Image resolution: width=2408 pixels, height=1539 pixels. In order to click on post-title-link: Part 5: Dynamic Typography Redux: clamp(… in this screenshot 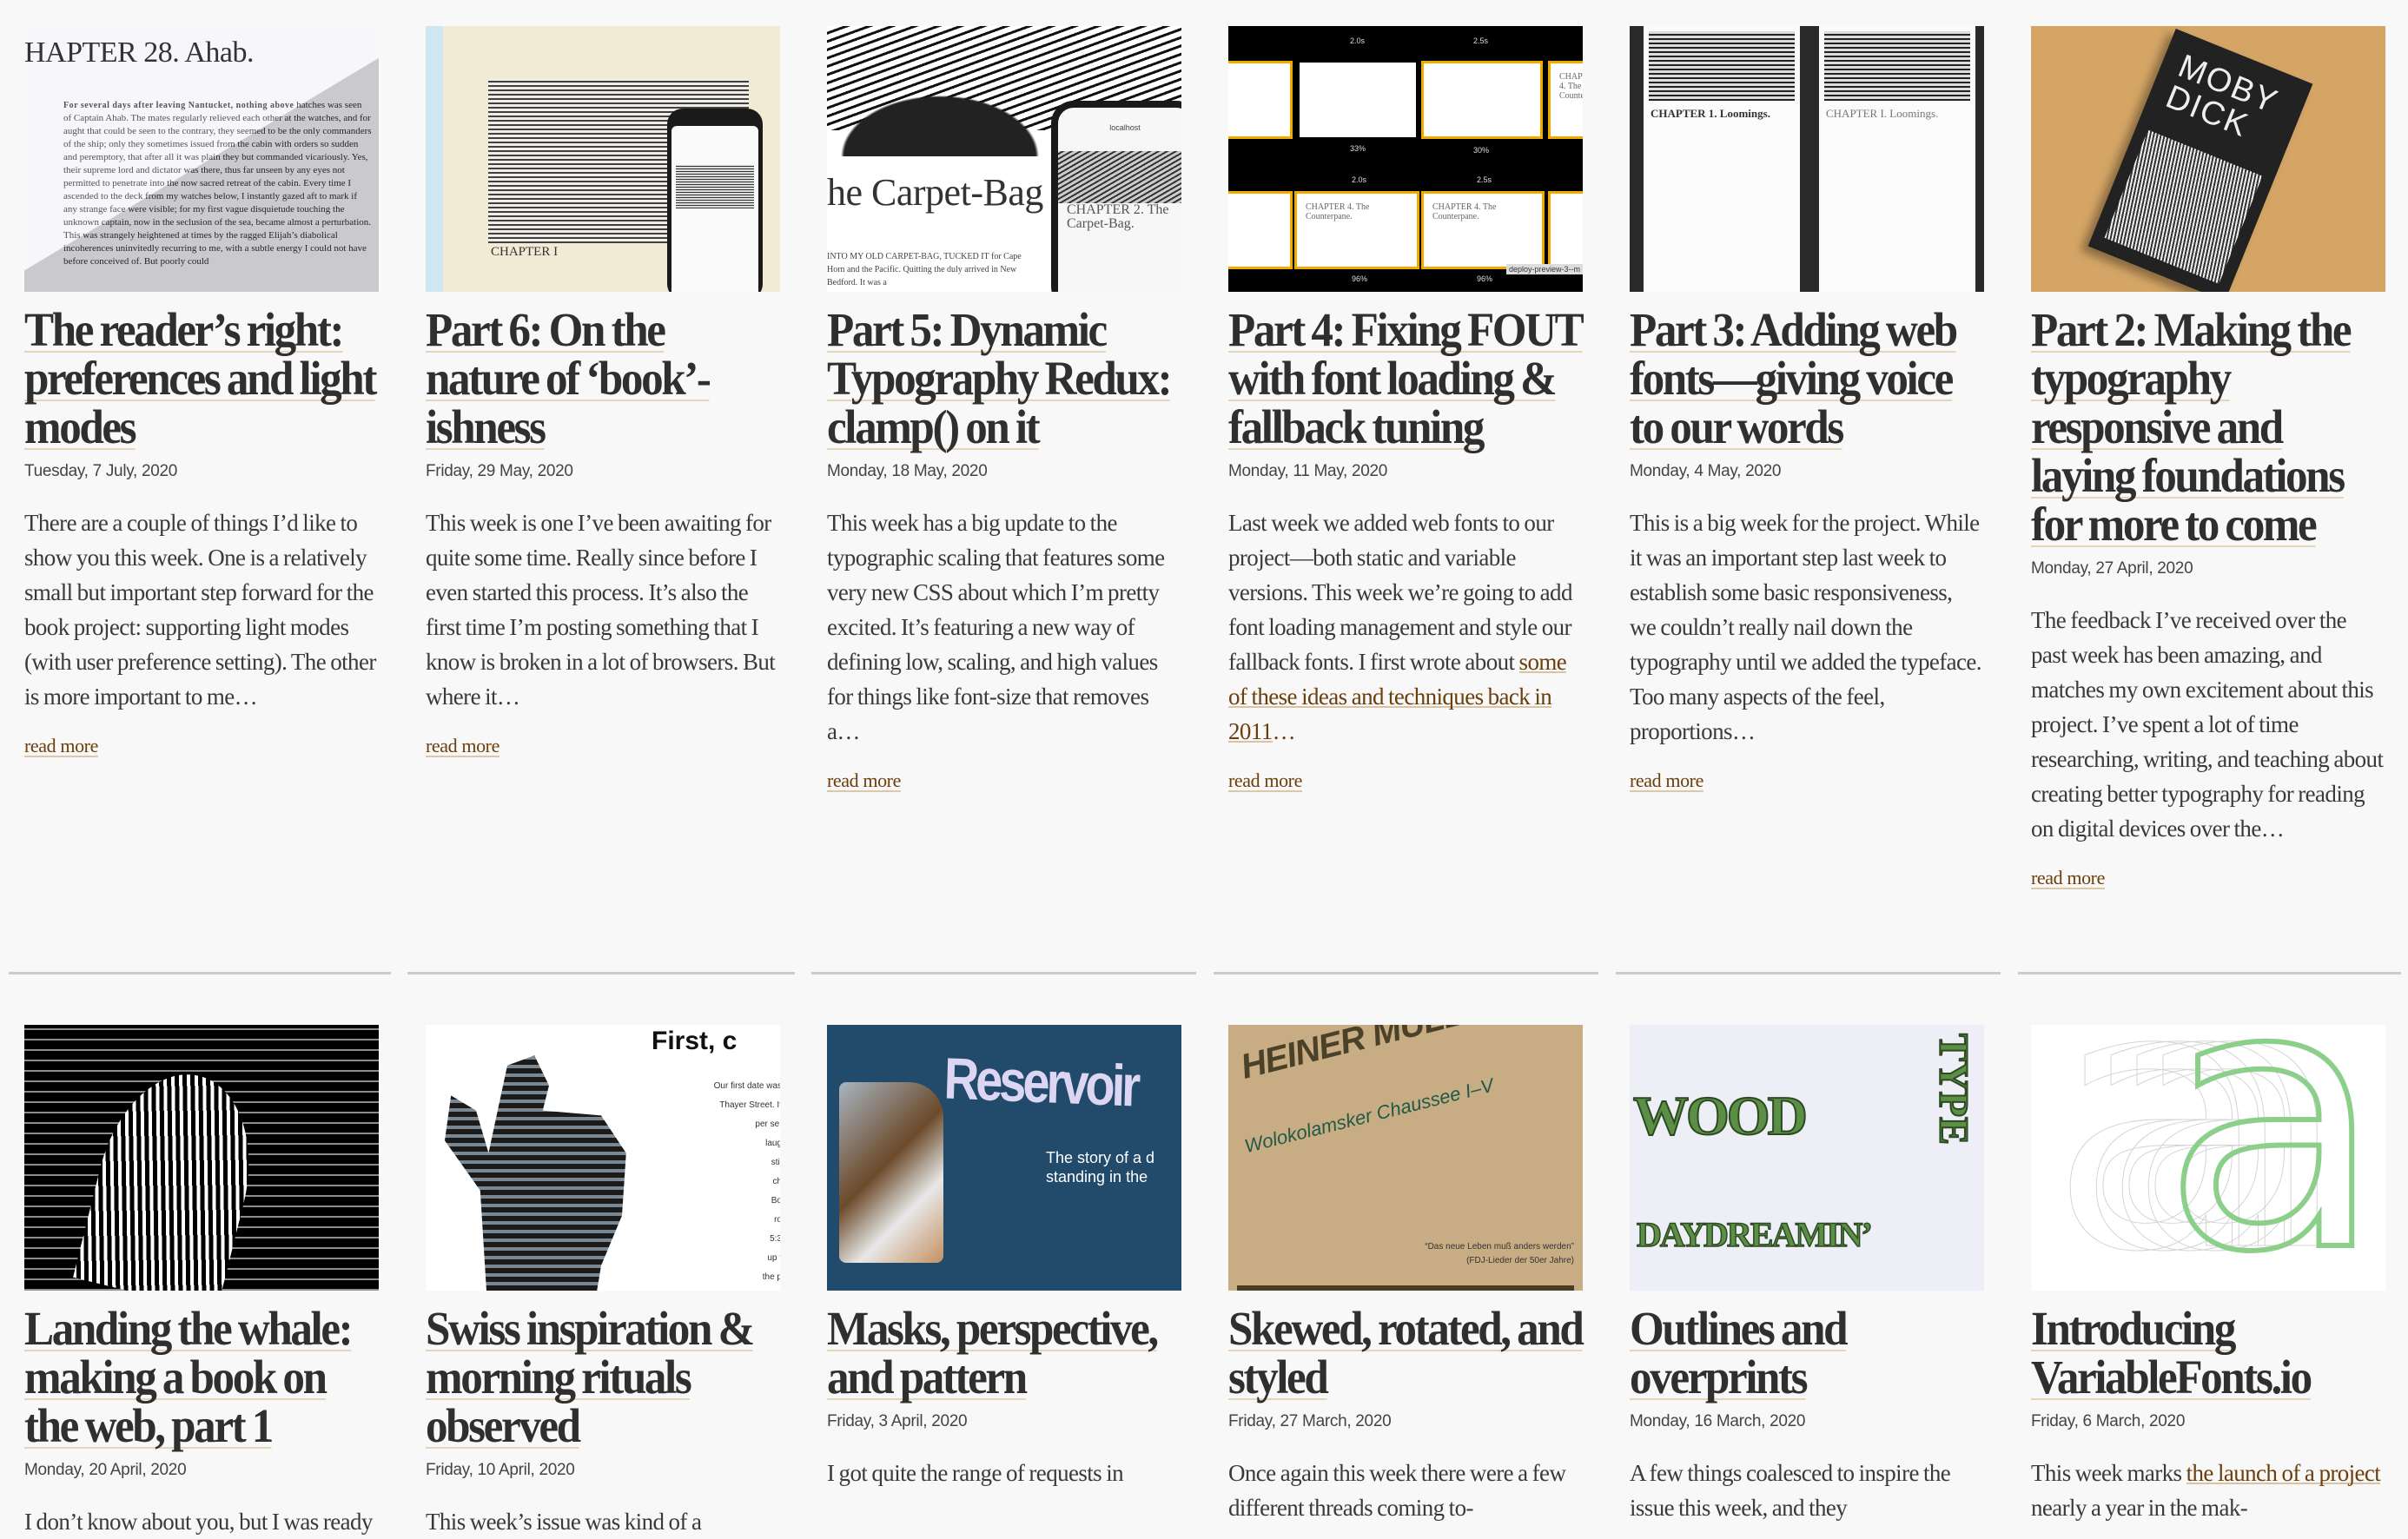, I will do `click(1004, 378)`.